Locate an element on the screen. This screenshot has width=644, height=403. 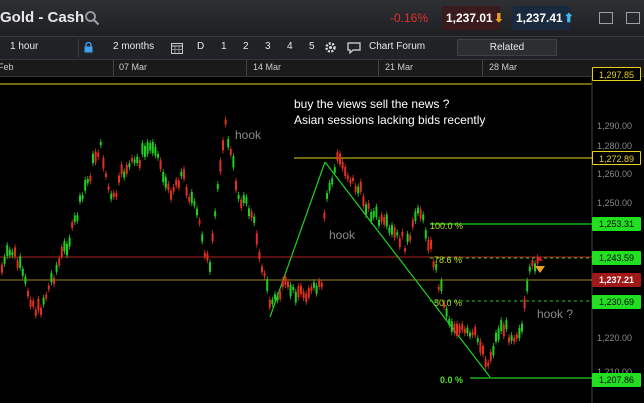
range-selector: 2 months is located at coordinates (133, 46).